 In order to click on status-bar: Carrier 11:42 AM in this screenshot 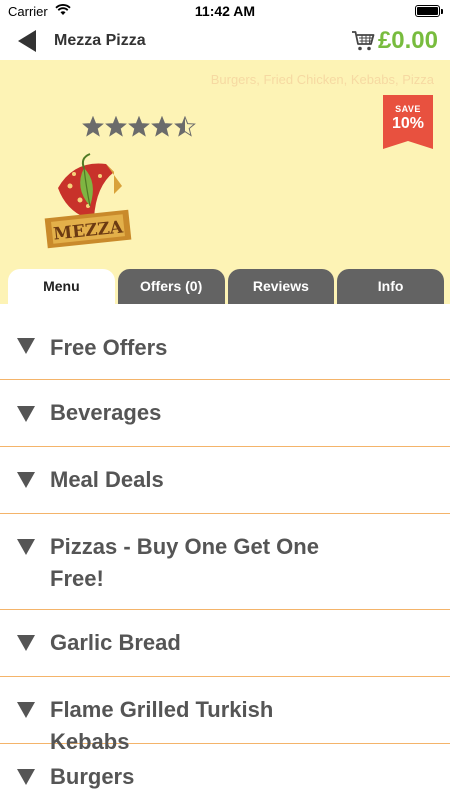, I will do `click(225, 11)`.